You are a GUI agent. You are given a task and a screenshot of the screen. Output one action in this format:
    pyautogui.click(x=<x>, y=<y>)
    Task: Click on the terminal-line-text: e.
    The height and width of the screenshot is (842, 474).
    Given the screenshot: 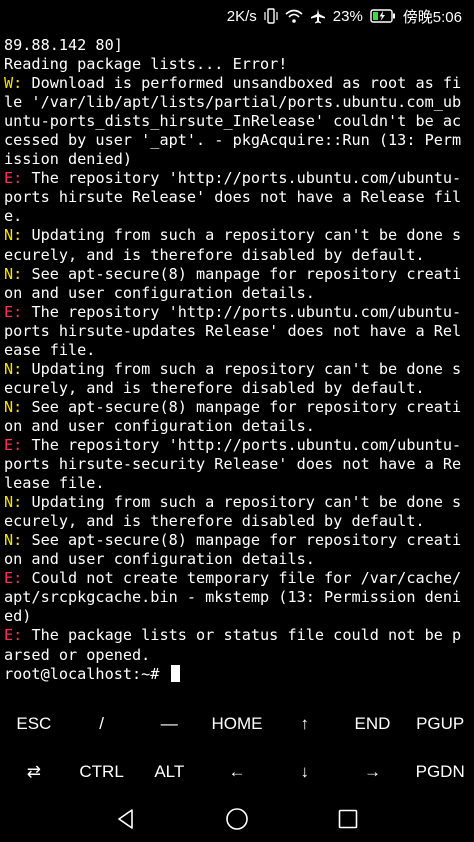 What is the action you would take?
    pyautogui.click(x=13, y=216)
    